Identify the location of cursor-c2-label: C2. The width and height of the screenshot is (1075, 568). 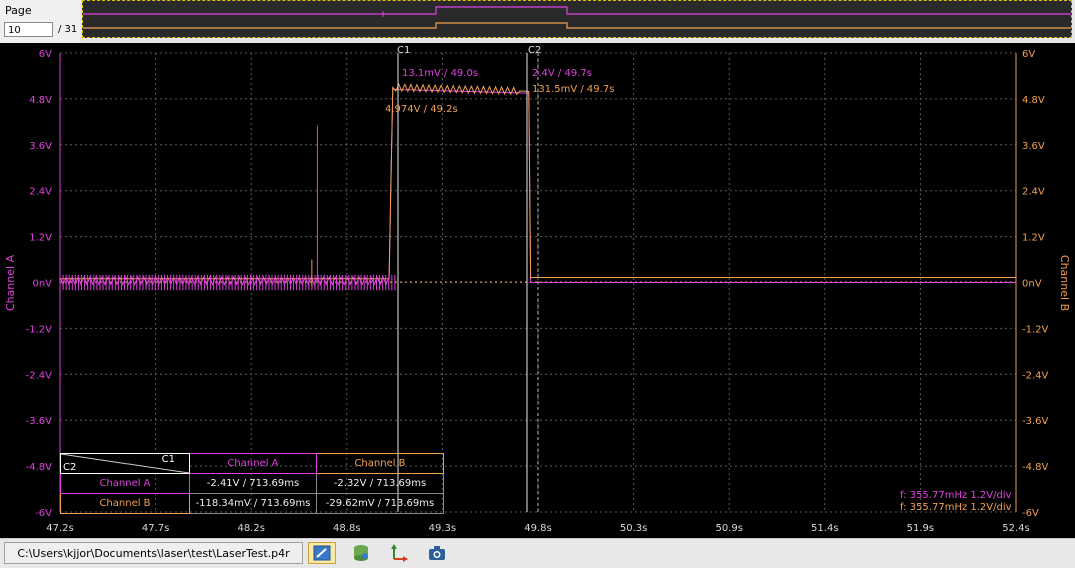
(534, 50).